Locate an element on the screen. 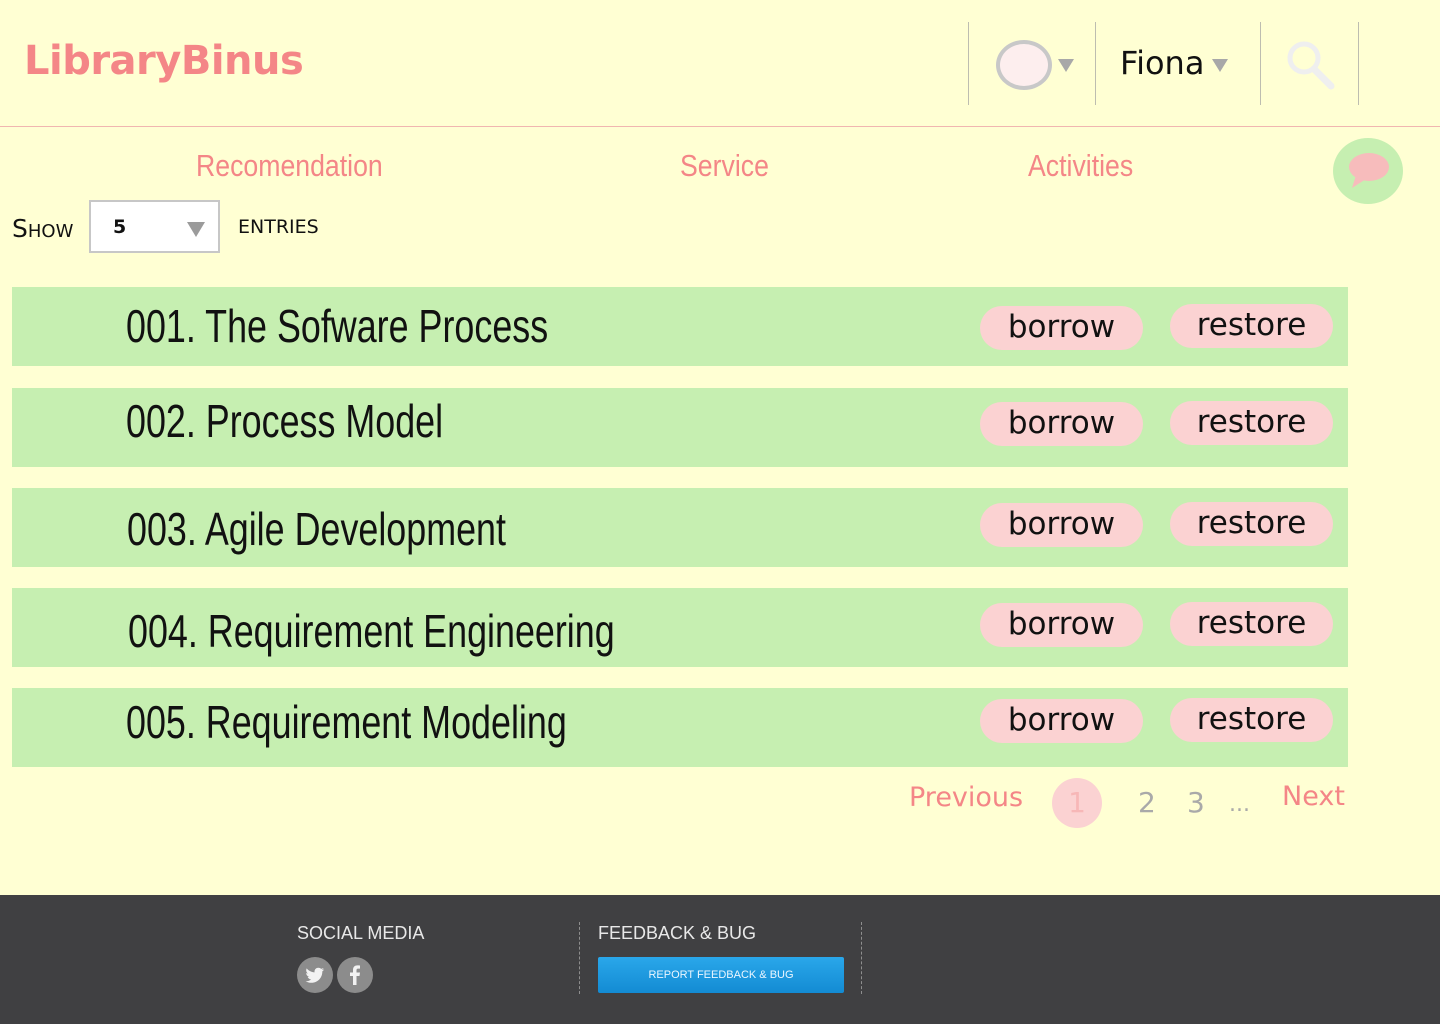  nav-service: Service is located at coordinates (724, 166).